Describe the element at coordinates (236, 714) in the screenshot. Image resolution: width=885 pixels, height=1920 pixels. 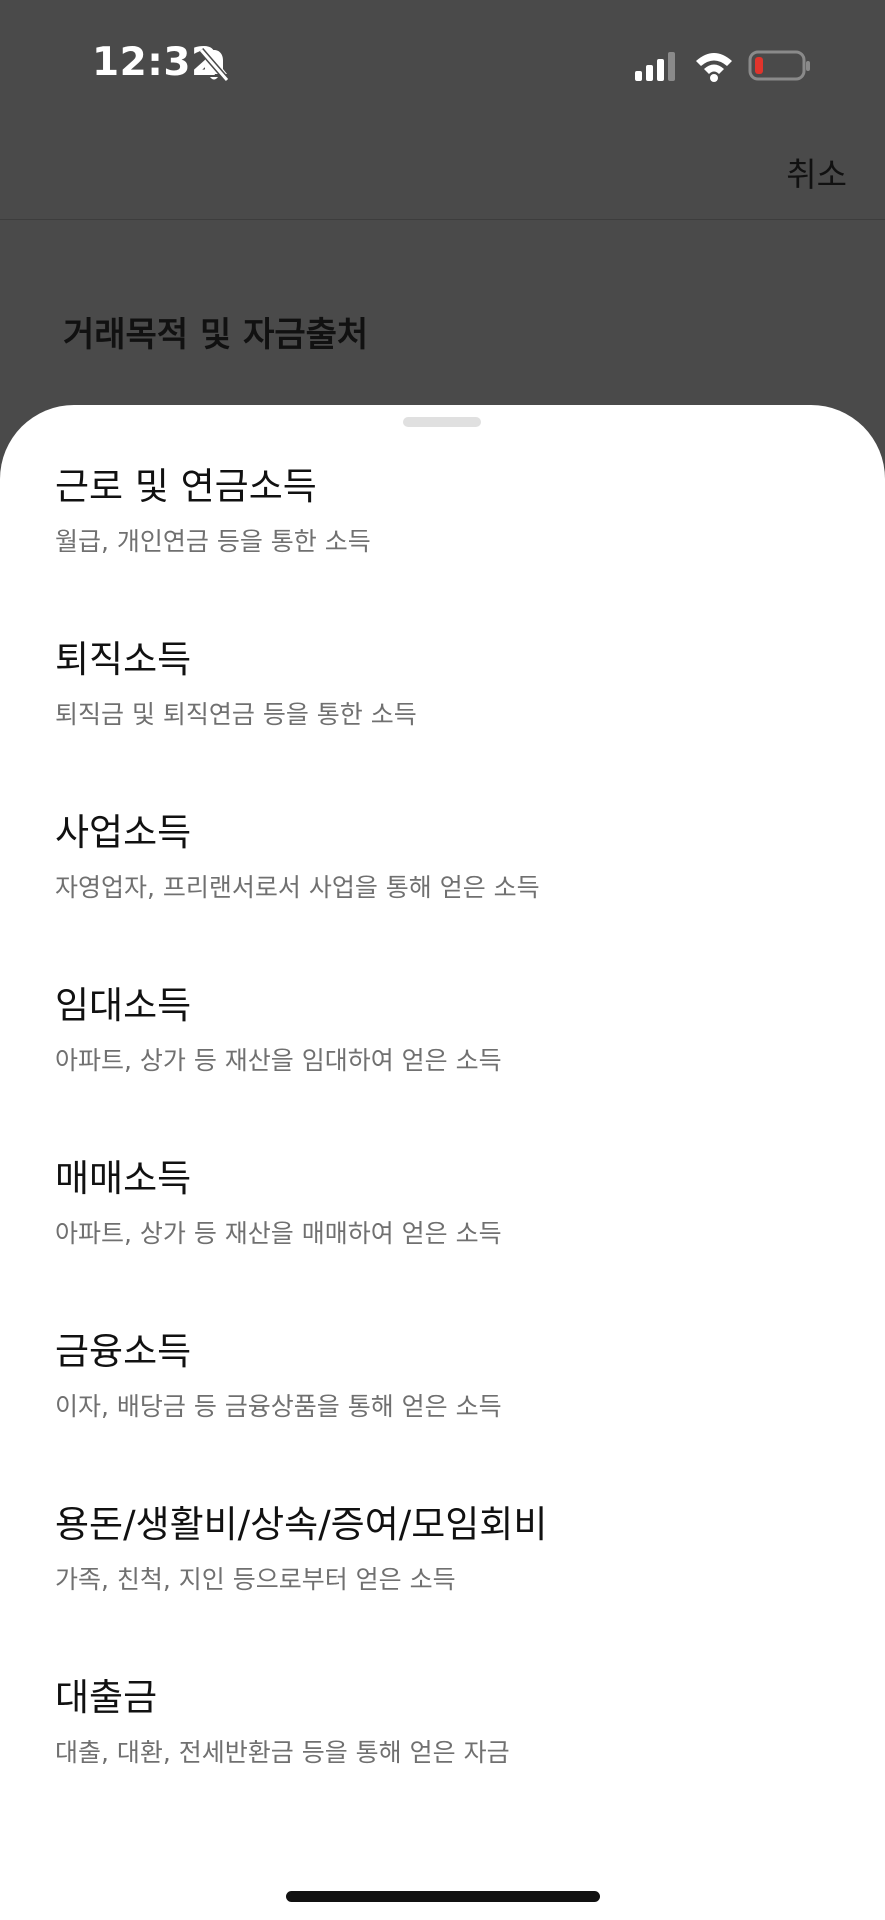
I see `option-description: 퇴직금 및 퇴직연금 등을 통한 소득` at that location.